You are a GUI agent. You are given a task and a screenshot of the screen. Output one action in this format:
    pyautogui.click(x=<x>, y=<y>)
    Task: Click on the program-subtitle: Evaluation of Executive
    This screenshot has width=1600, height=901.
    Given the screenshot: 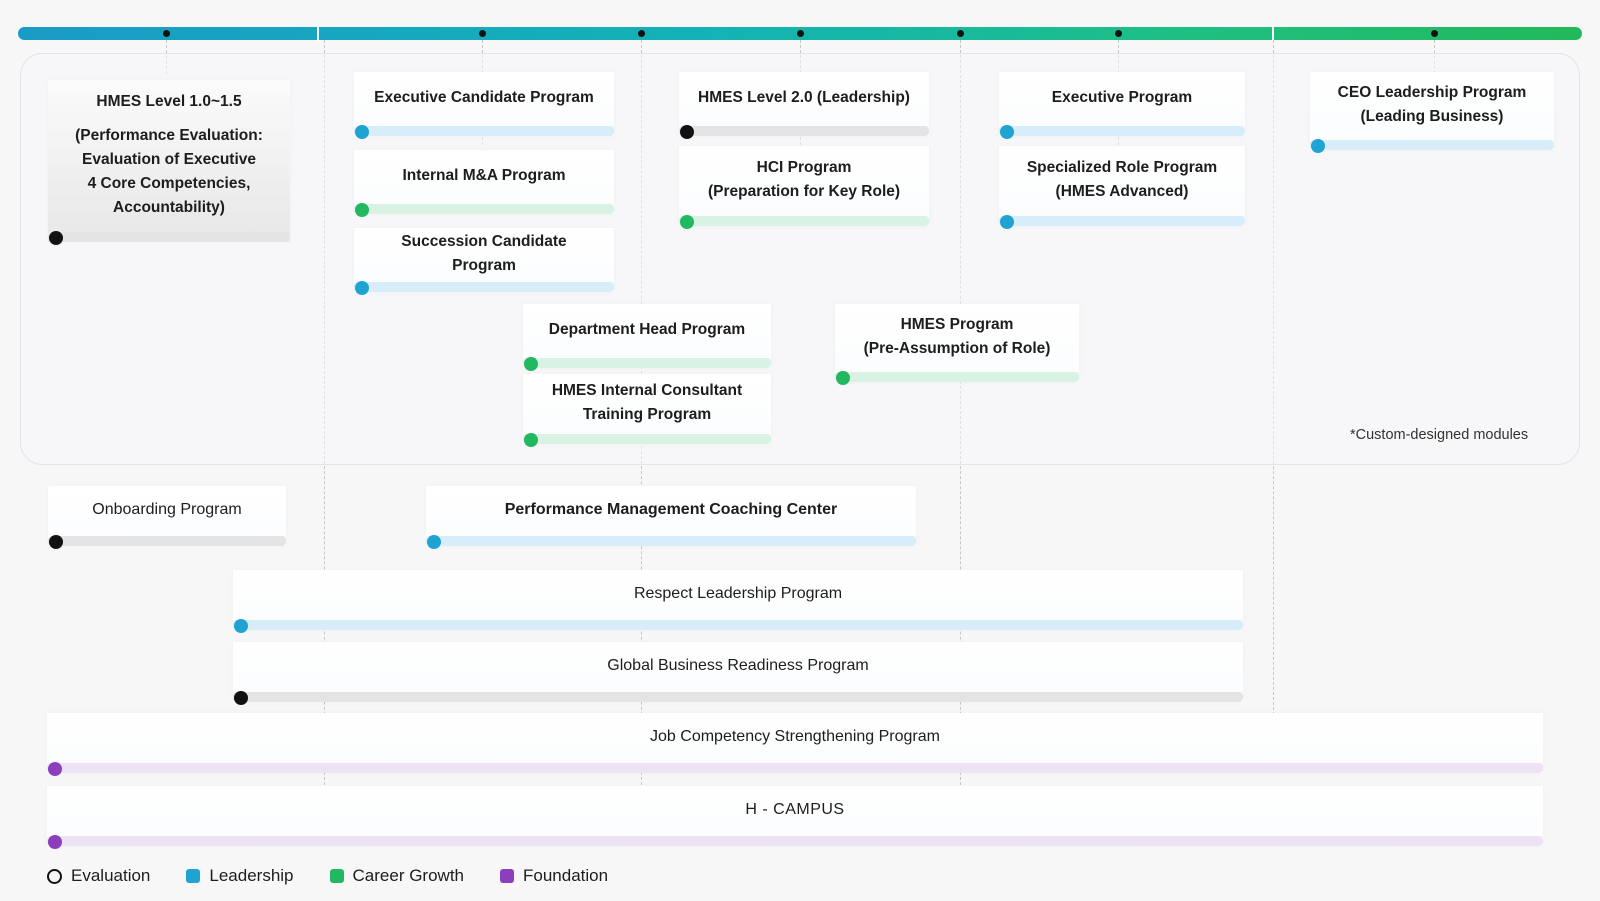 What is the action you would take?
    pyautogui.click(x=169, y=159)
    